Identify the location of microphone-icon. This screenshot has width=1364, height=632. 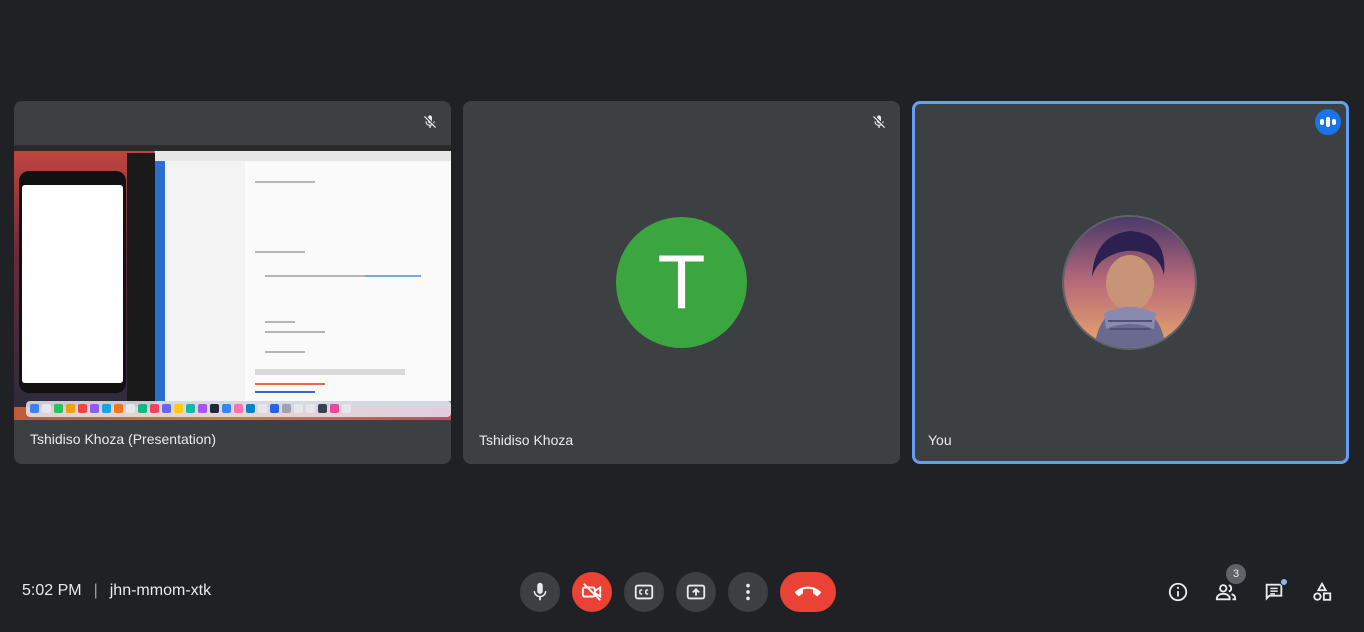
(540, 591).